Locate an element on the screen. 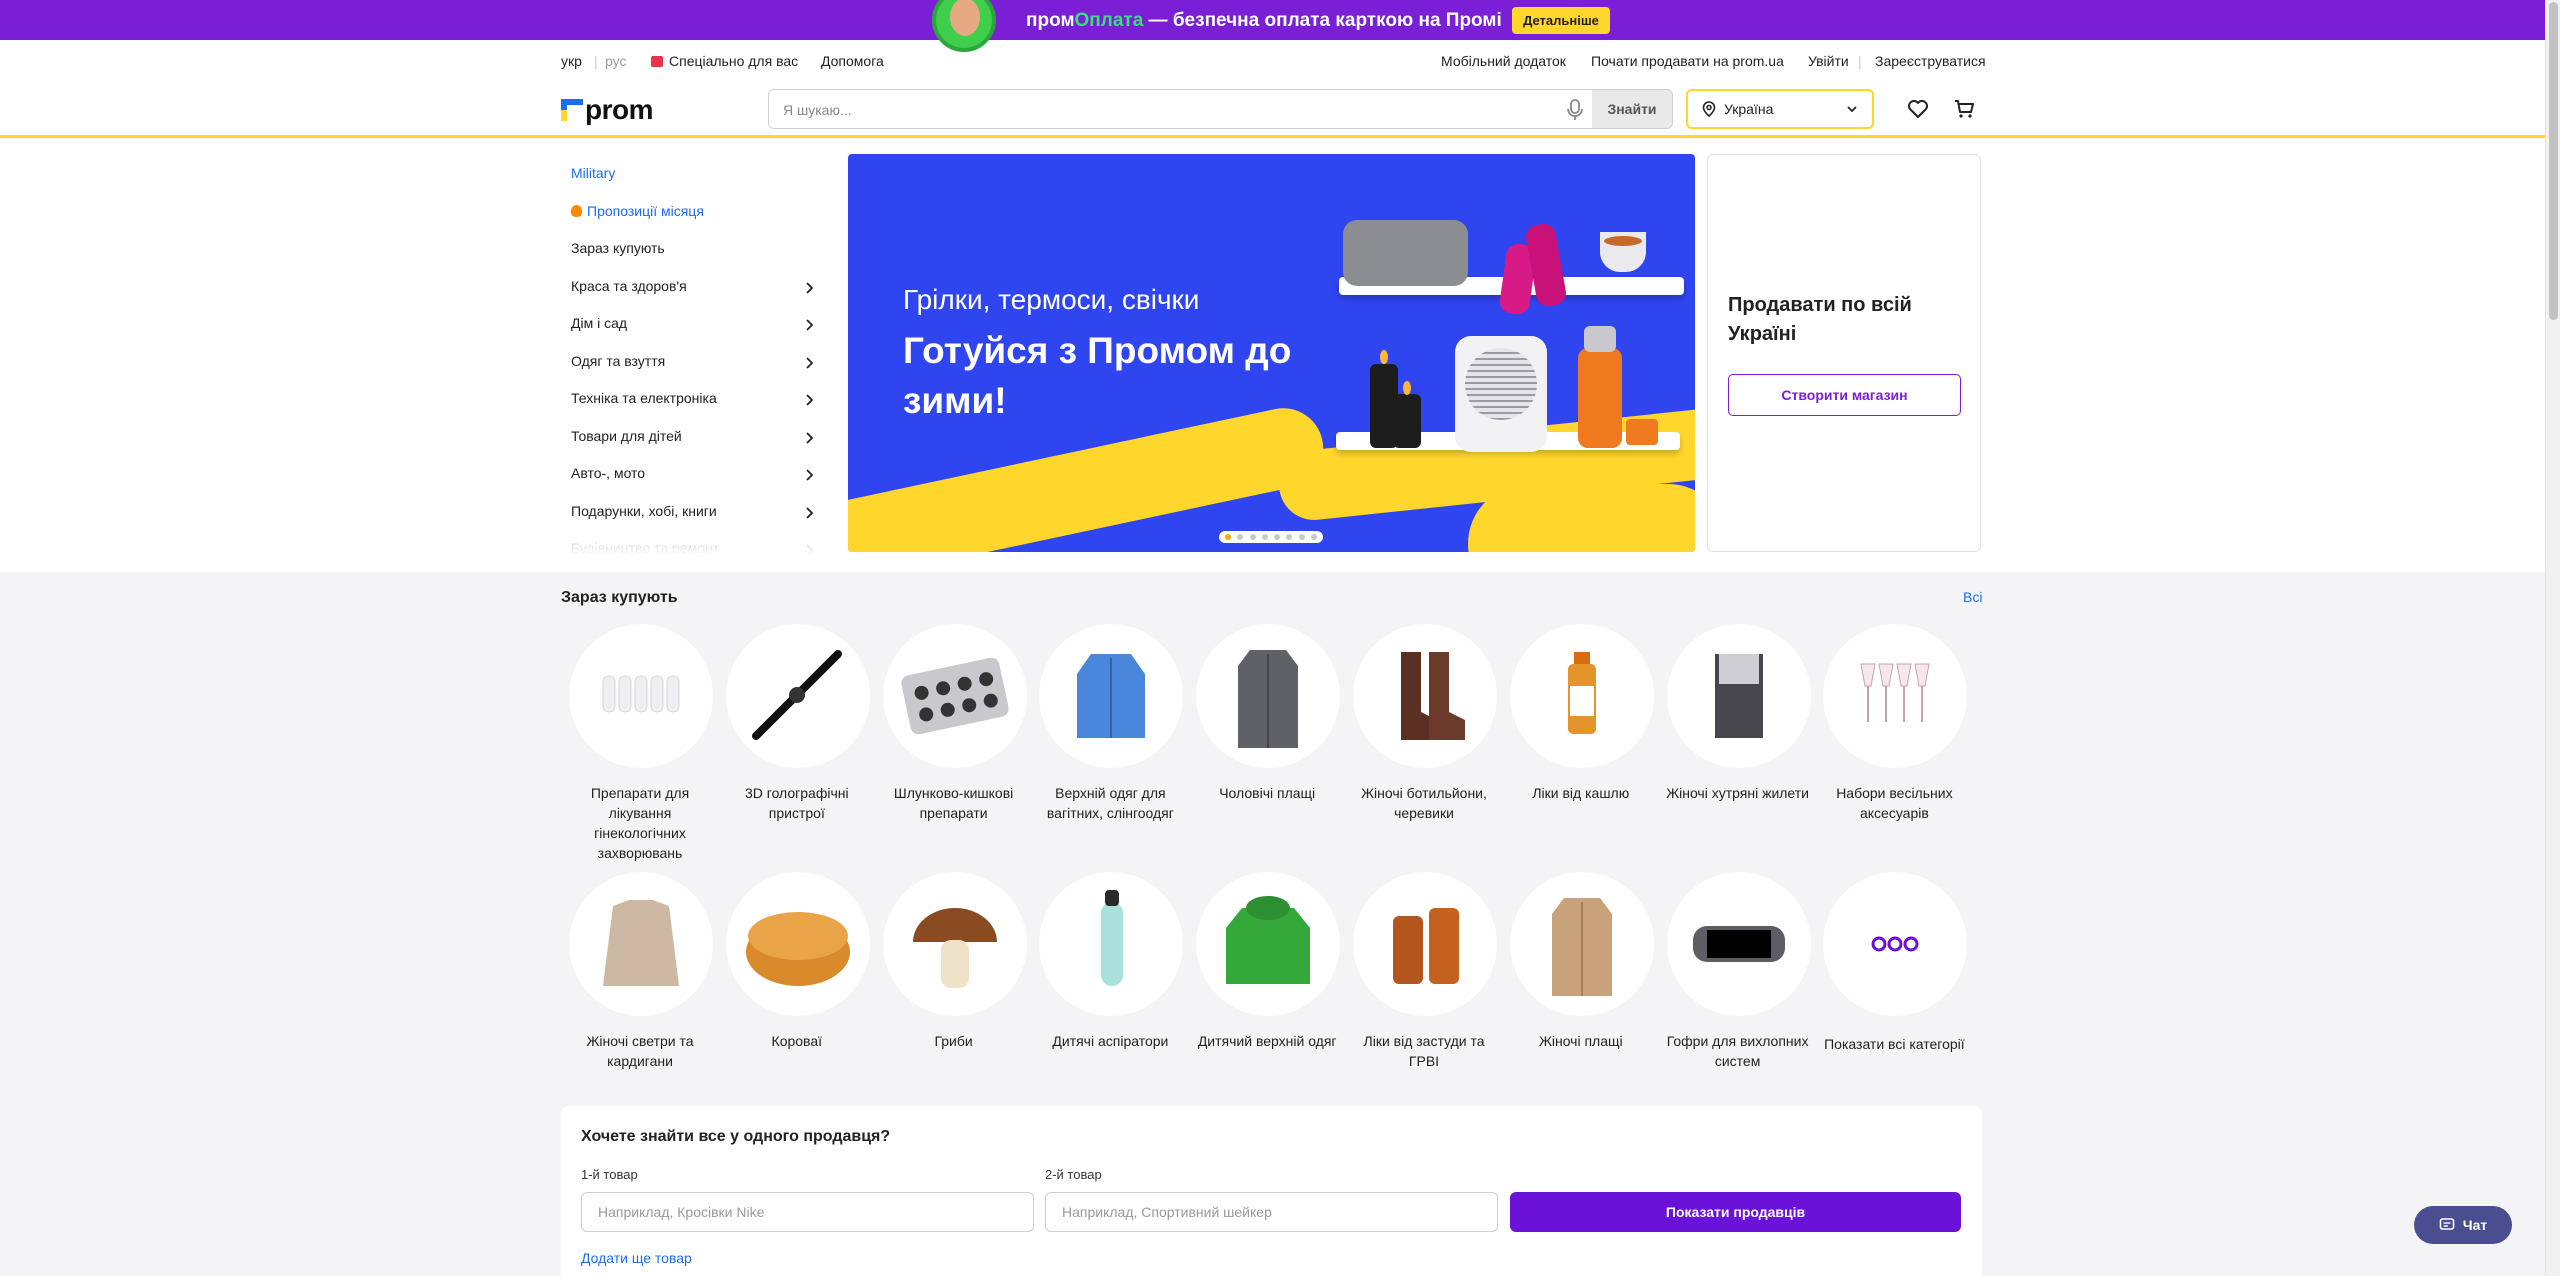 Image resolution: width=2560 pixels, height=1276 pixels. region-select: Україна is located at coordinates (1780, 109).